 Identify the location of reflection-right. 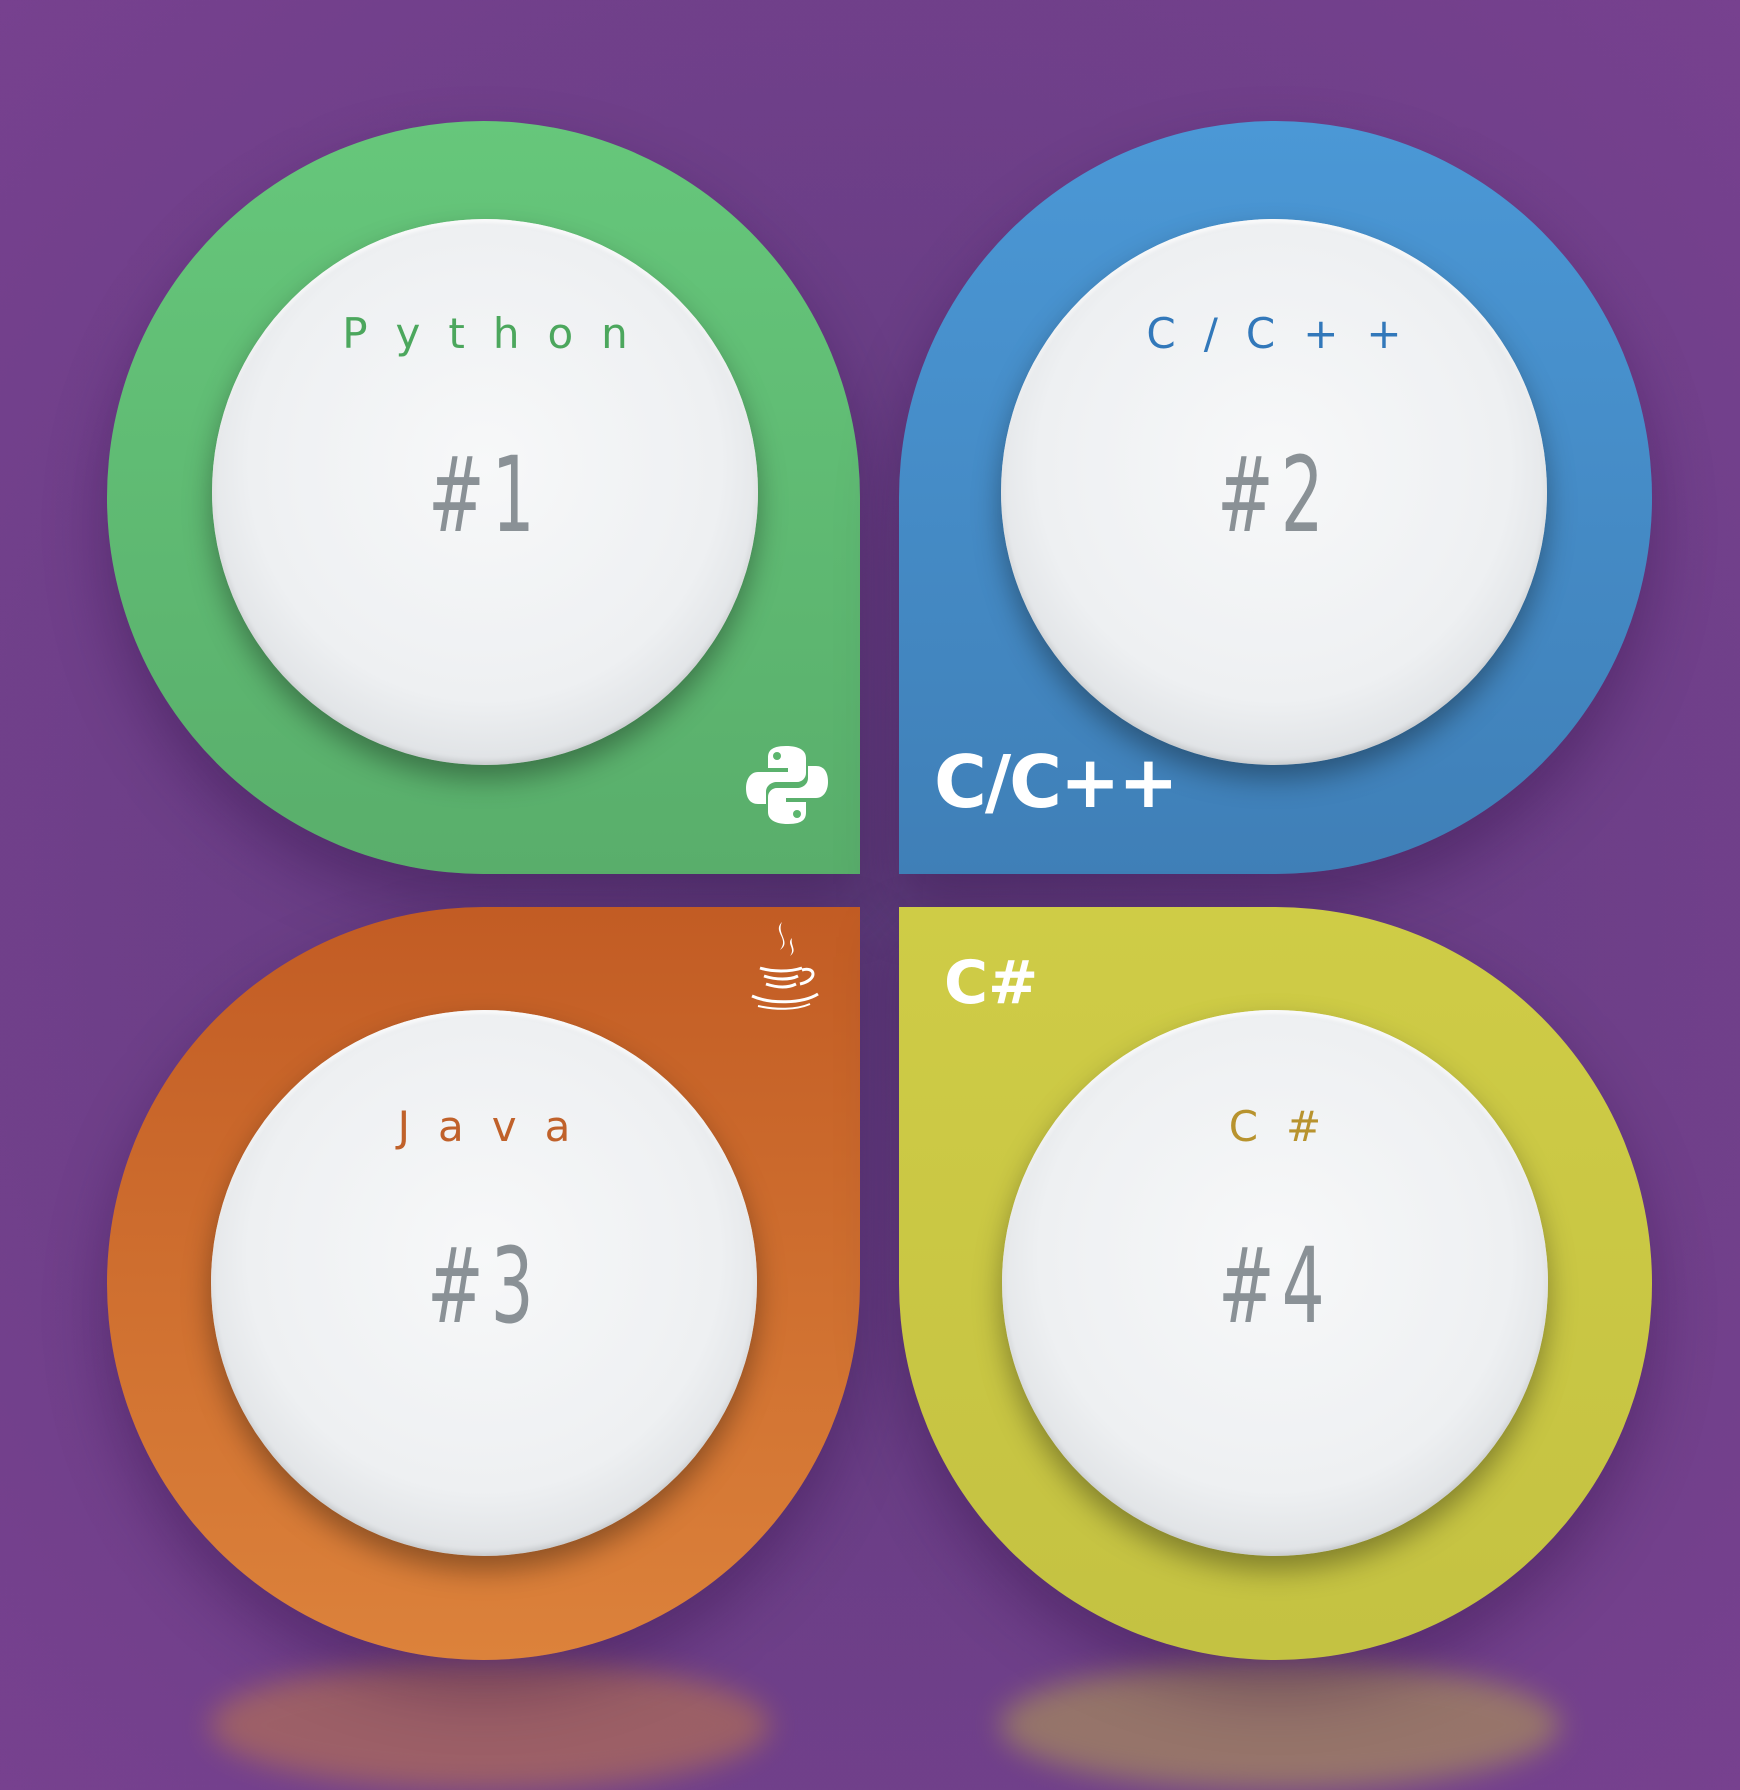
(1280, 1725).